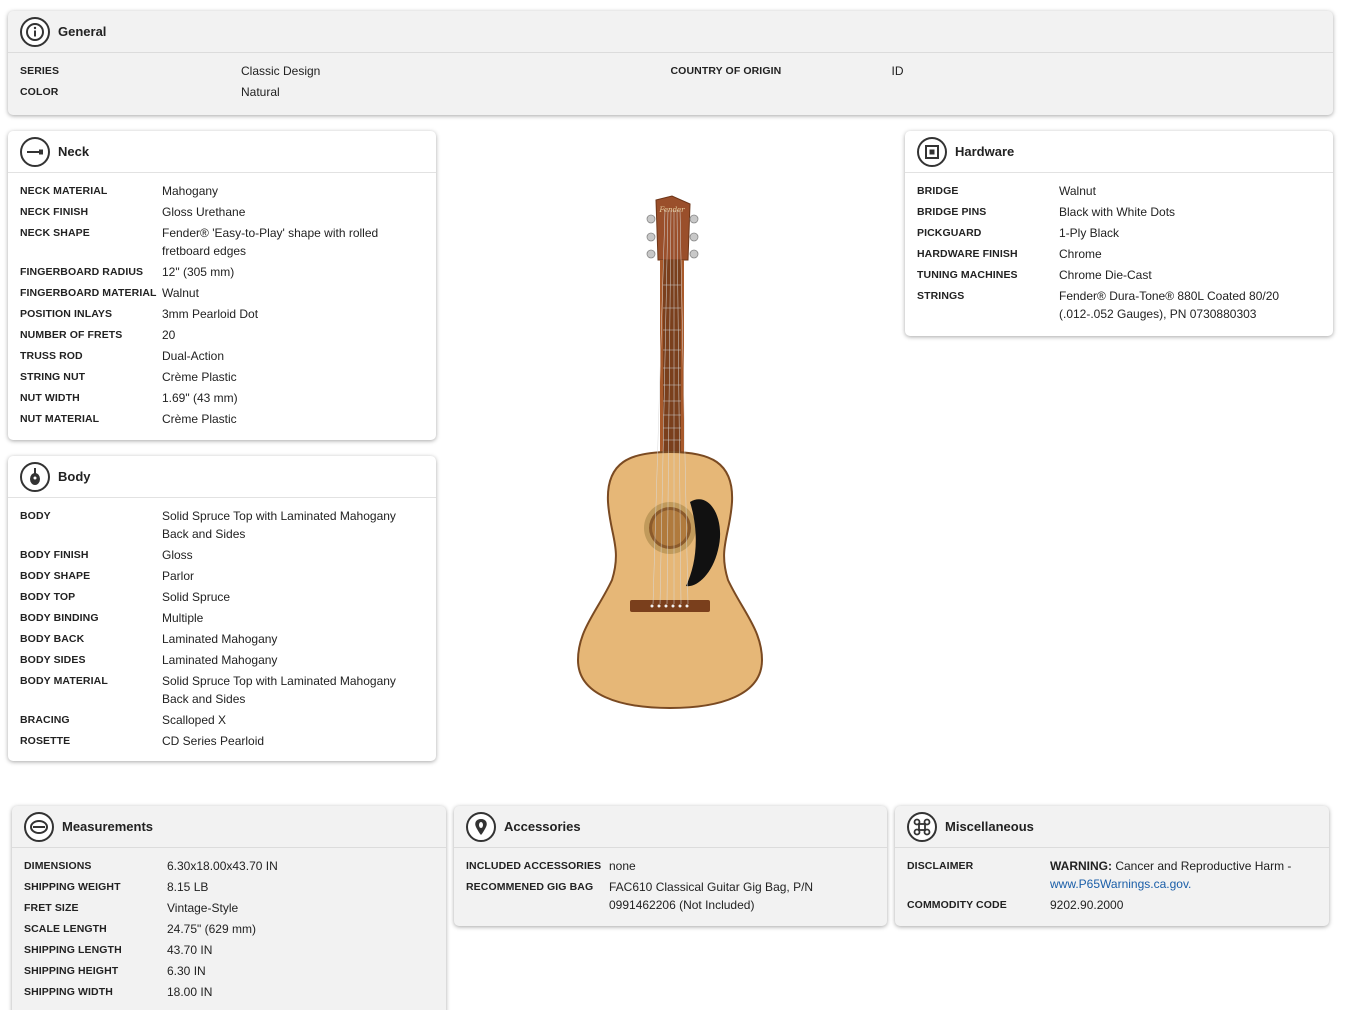 This screenshot has width=1348, height=1010. I want to click on spec-label: POSITION INLAYS, so click(66, 314).